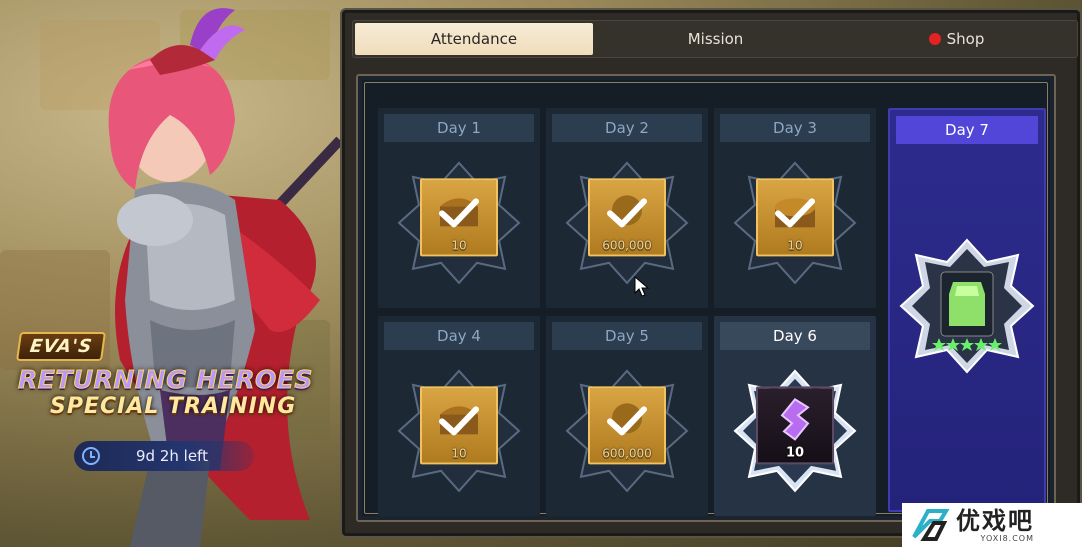 This screenshot has height=547, width=1082. I want to click on tab-shop: Shop, so click(956, 39).